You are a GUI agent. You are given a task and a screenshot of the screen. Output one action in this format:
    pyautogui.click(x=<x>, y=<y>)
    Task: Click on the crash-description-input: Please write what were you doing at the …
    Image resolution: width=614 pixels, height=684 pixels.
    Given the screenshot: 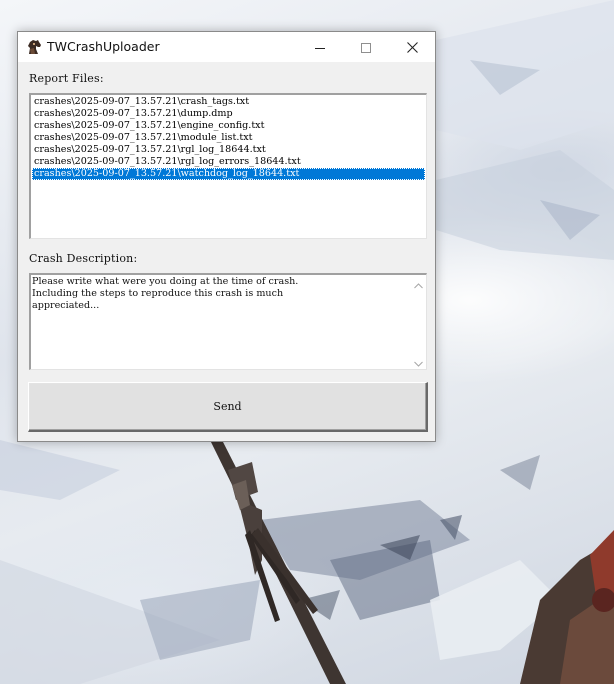 What is the action you would take?
    pyautogui.click(x=228, y=321)
    